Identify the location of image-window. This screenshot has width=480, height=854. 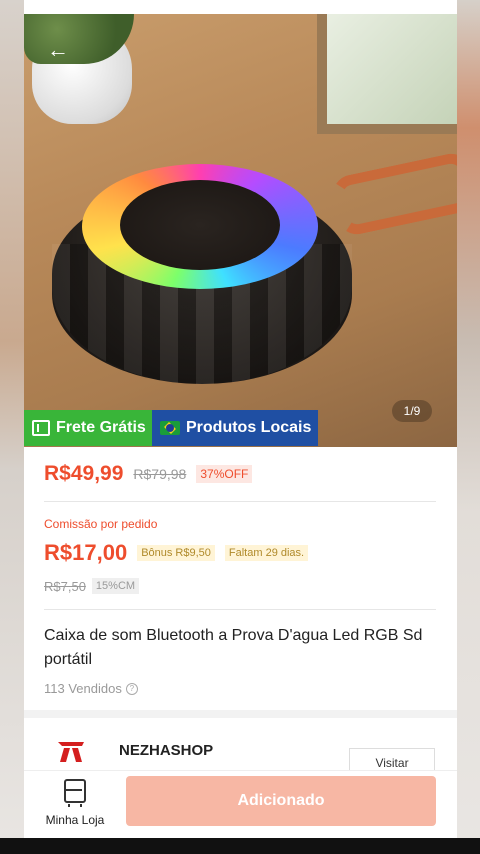
(387, 74).